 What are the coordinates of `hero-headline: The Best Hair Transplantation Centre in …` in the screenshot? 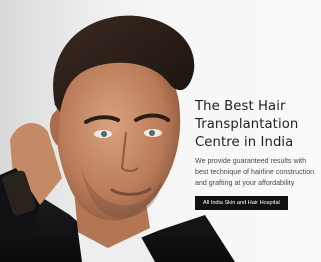 It's located at (247, 124).